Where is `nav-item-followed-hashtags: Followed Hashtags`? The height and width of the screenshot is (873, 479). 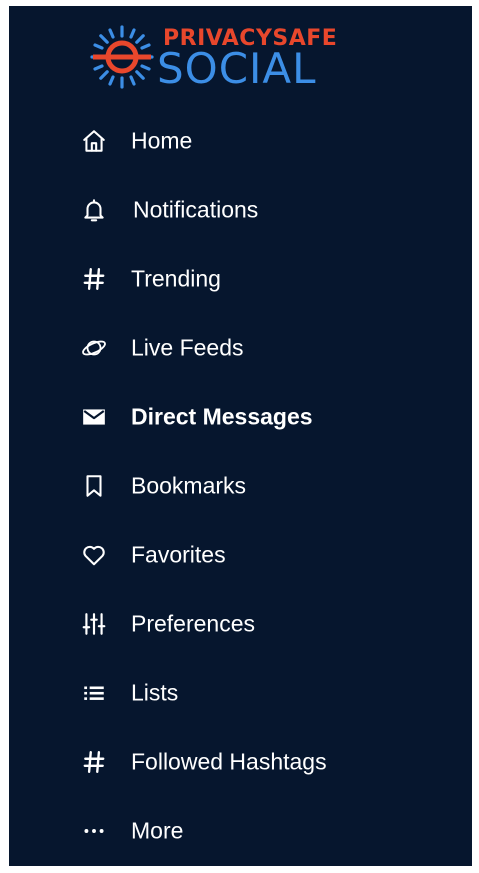
nav-item-followed-hashtags: Followed Hashtags is located at coordinates (240, 761).